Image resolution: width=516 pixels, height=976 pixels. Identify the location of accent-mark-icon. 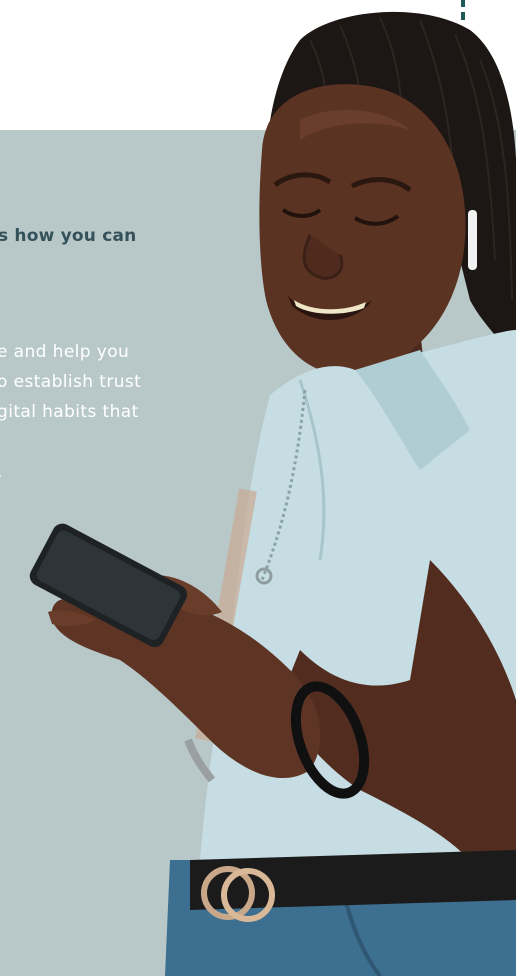
(463, 10).